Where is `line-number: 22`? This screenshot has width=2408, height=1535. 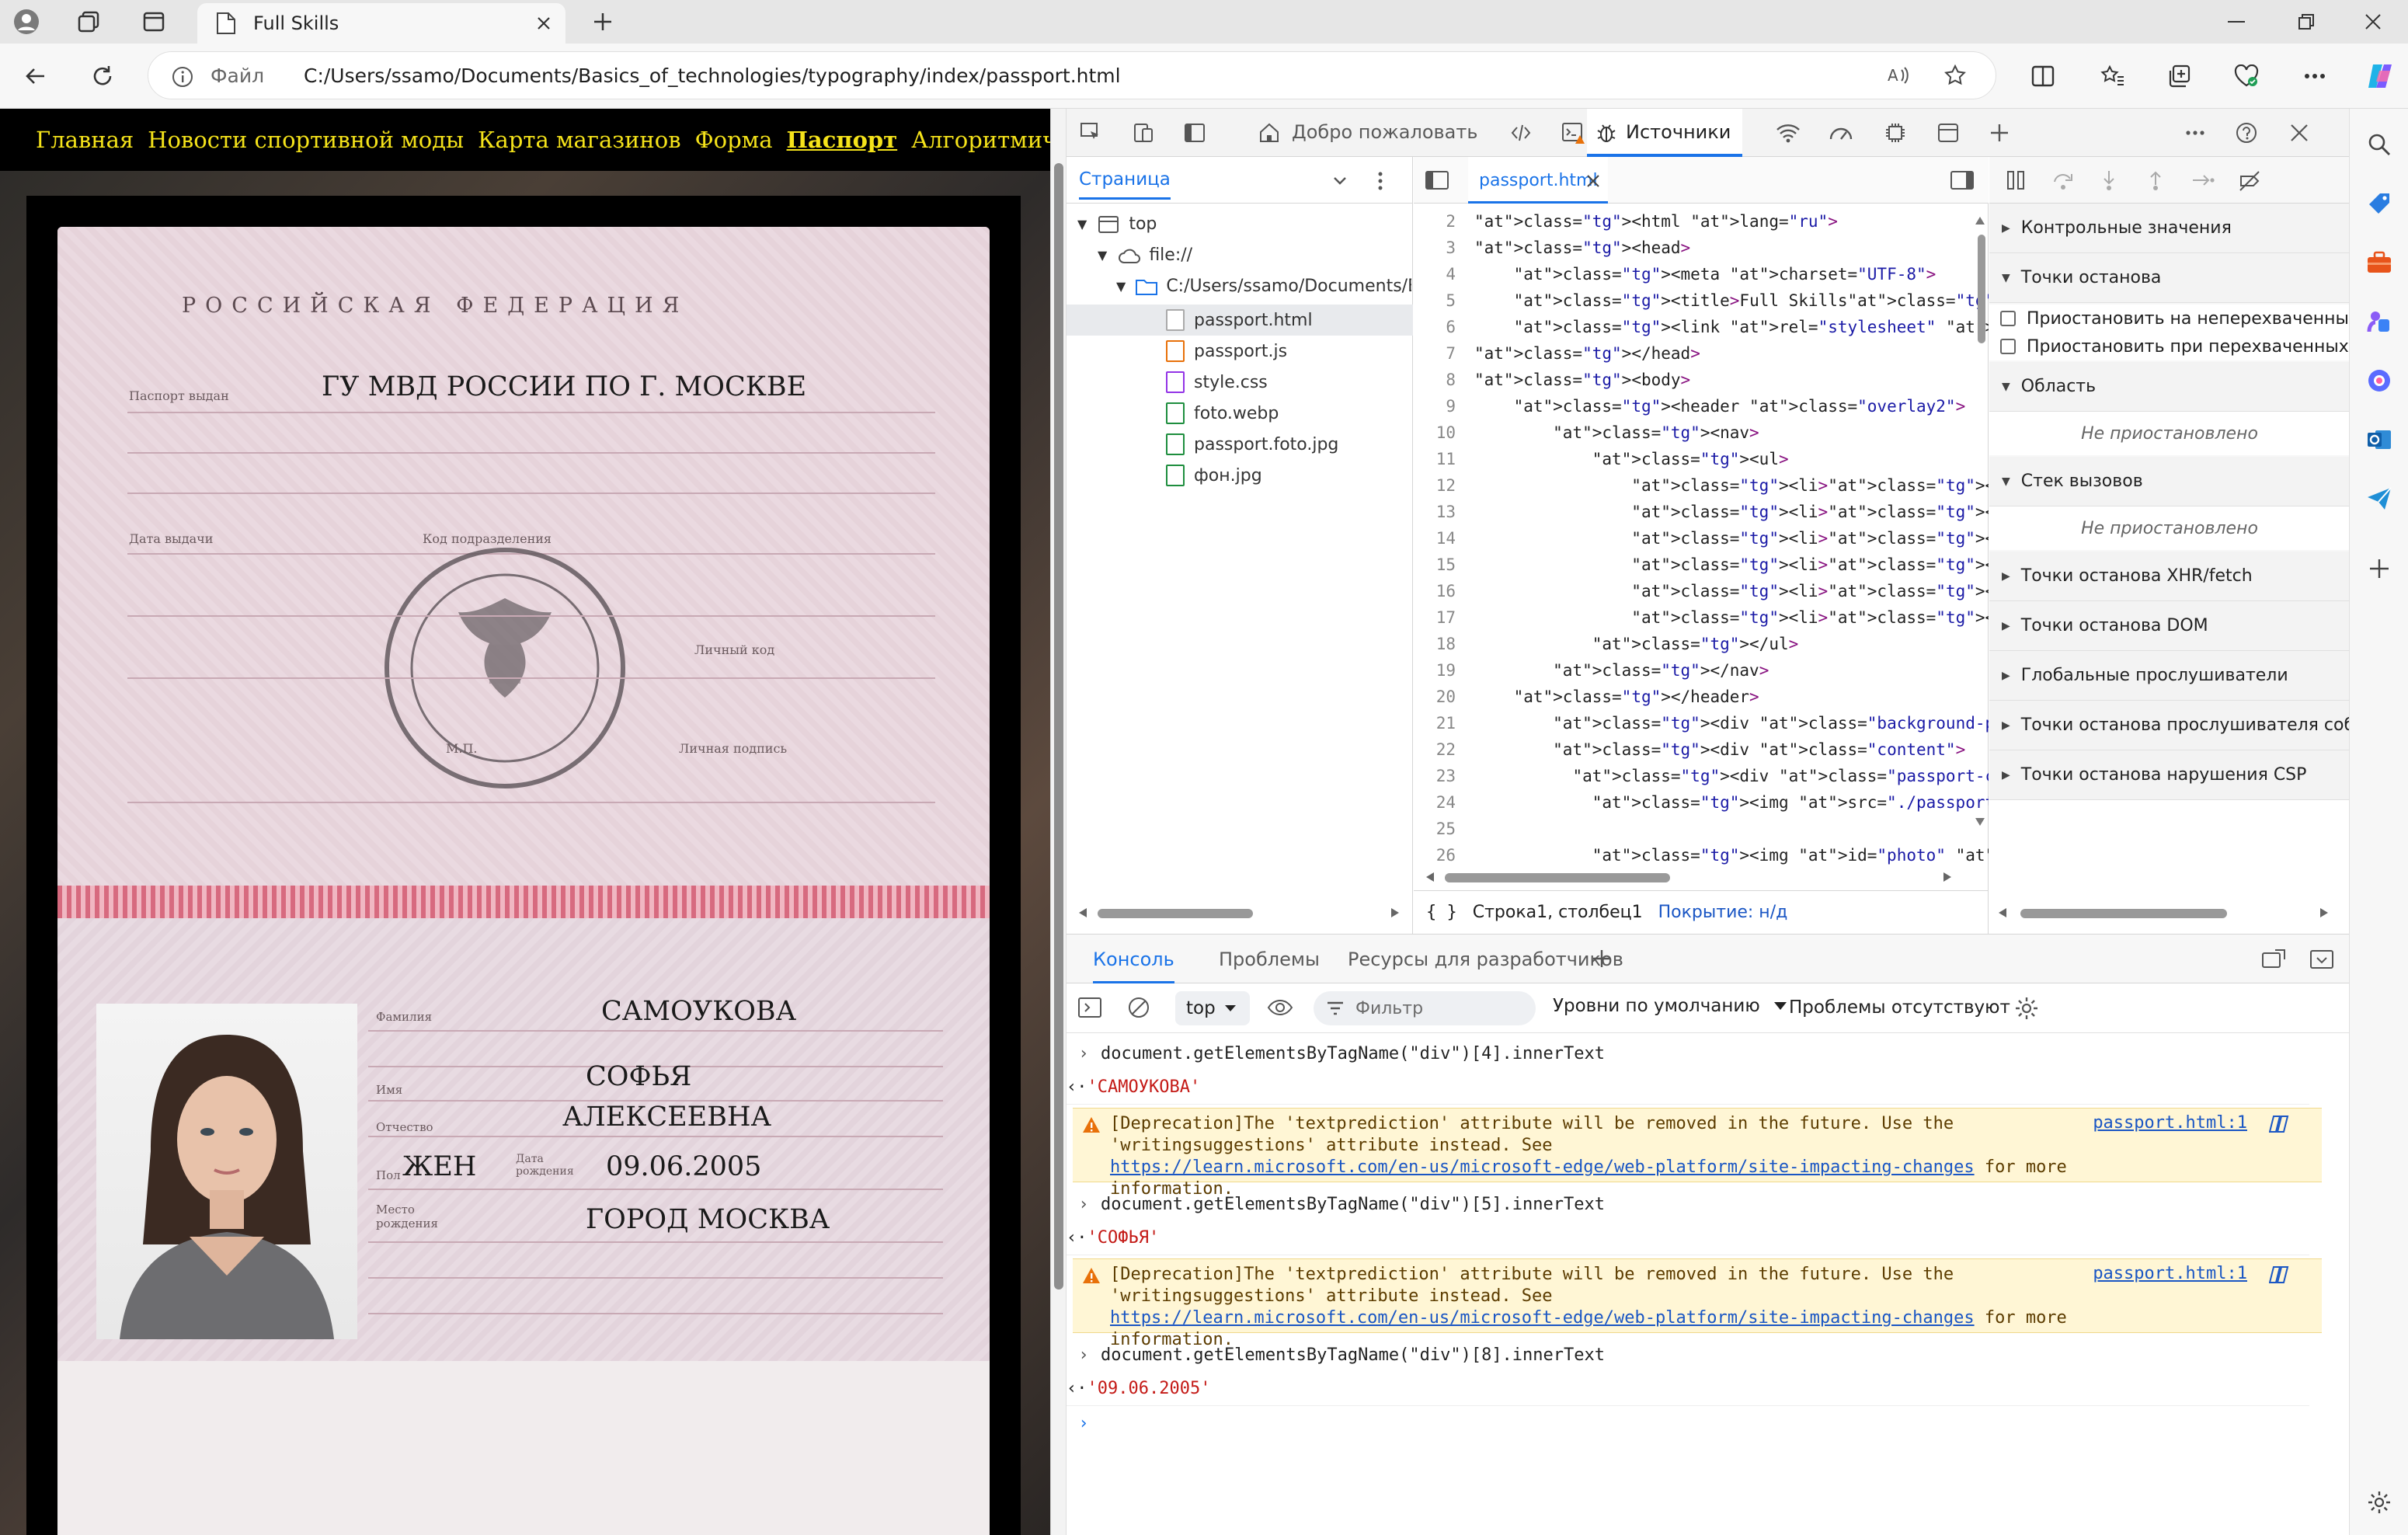 line-number: 22 is located at coordinates (1444, 749).